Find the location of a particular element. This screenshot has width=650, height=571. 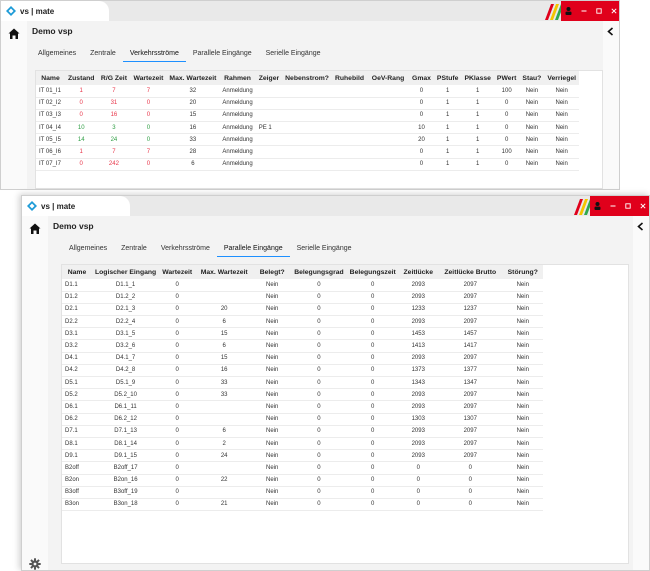

table-row: D1.1 D1.1_1 0 Nein 0 0 2093 2097 Nein is located at coordinates (302, 285).